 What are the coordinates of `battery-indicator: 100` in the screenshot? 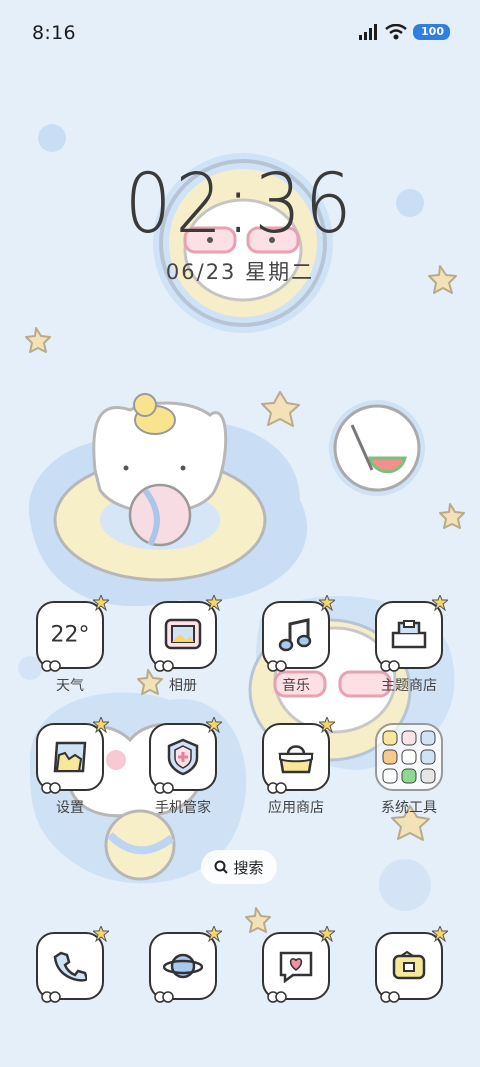 It's located at (431, 32).